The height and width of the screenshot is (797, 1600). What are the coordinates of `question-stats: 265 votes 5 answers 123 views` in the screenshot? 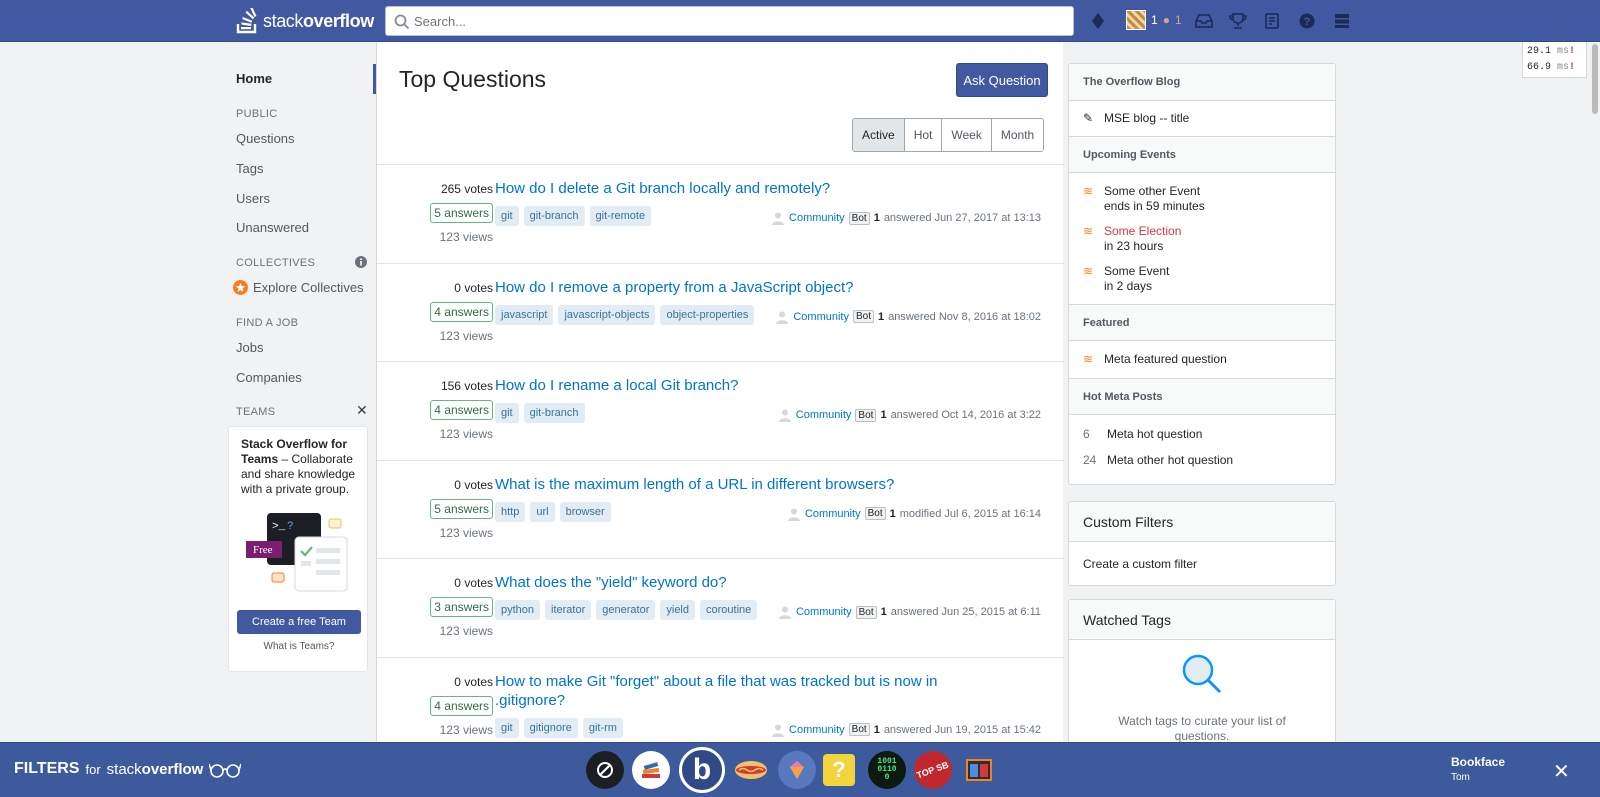 It's located at (448, 212).